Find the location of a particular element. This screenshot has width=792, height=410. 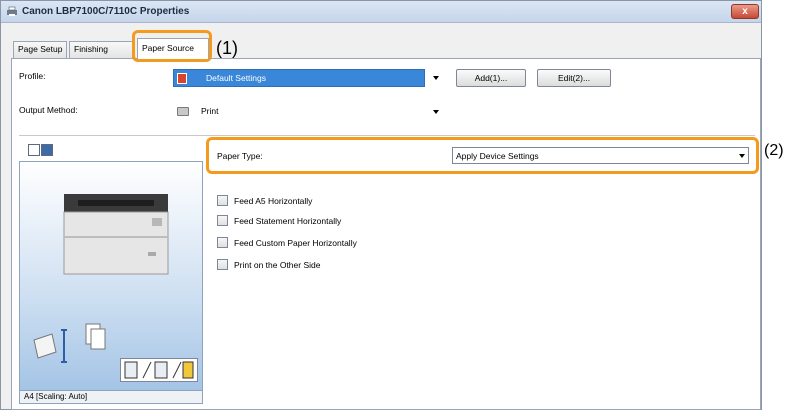

paper-stack-icon is located at coordinates (50, 346).